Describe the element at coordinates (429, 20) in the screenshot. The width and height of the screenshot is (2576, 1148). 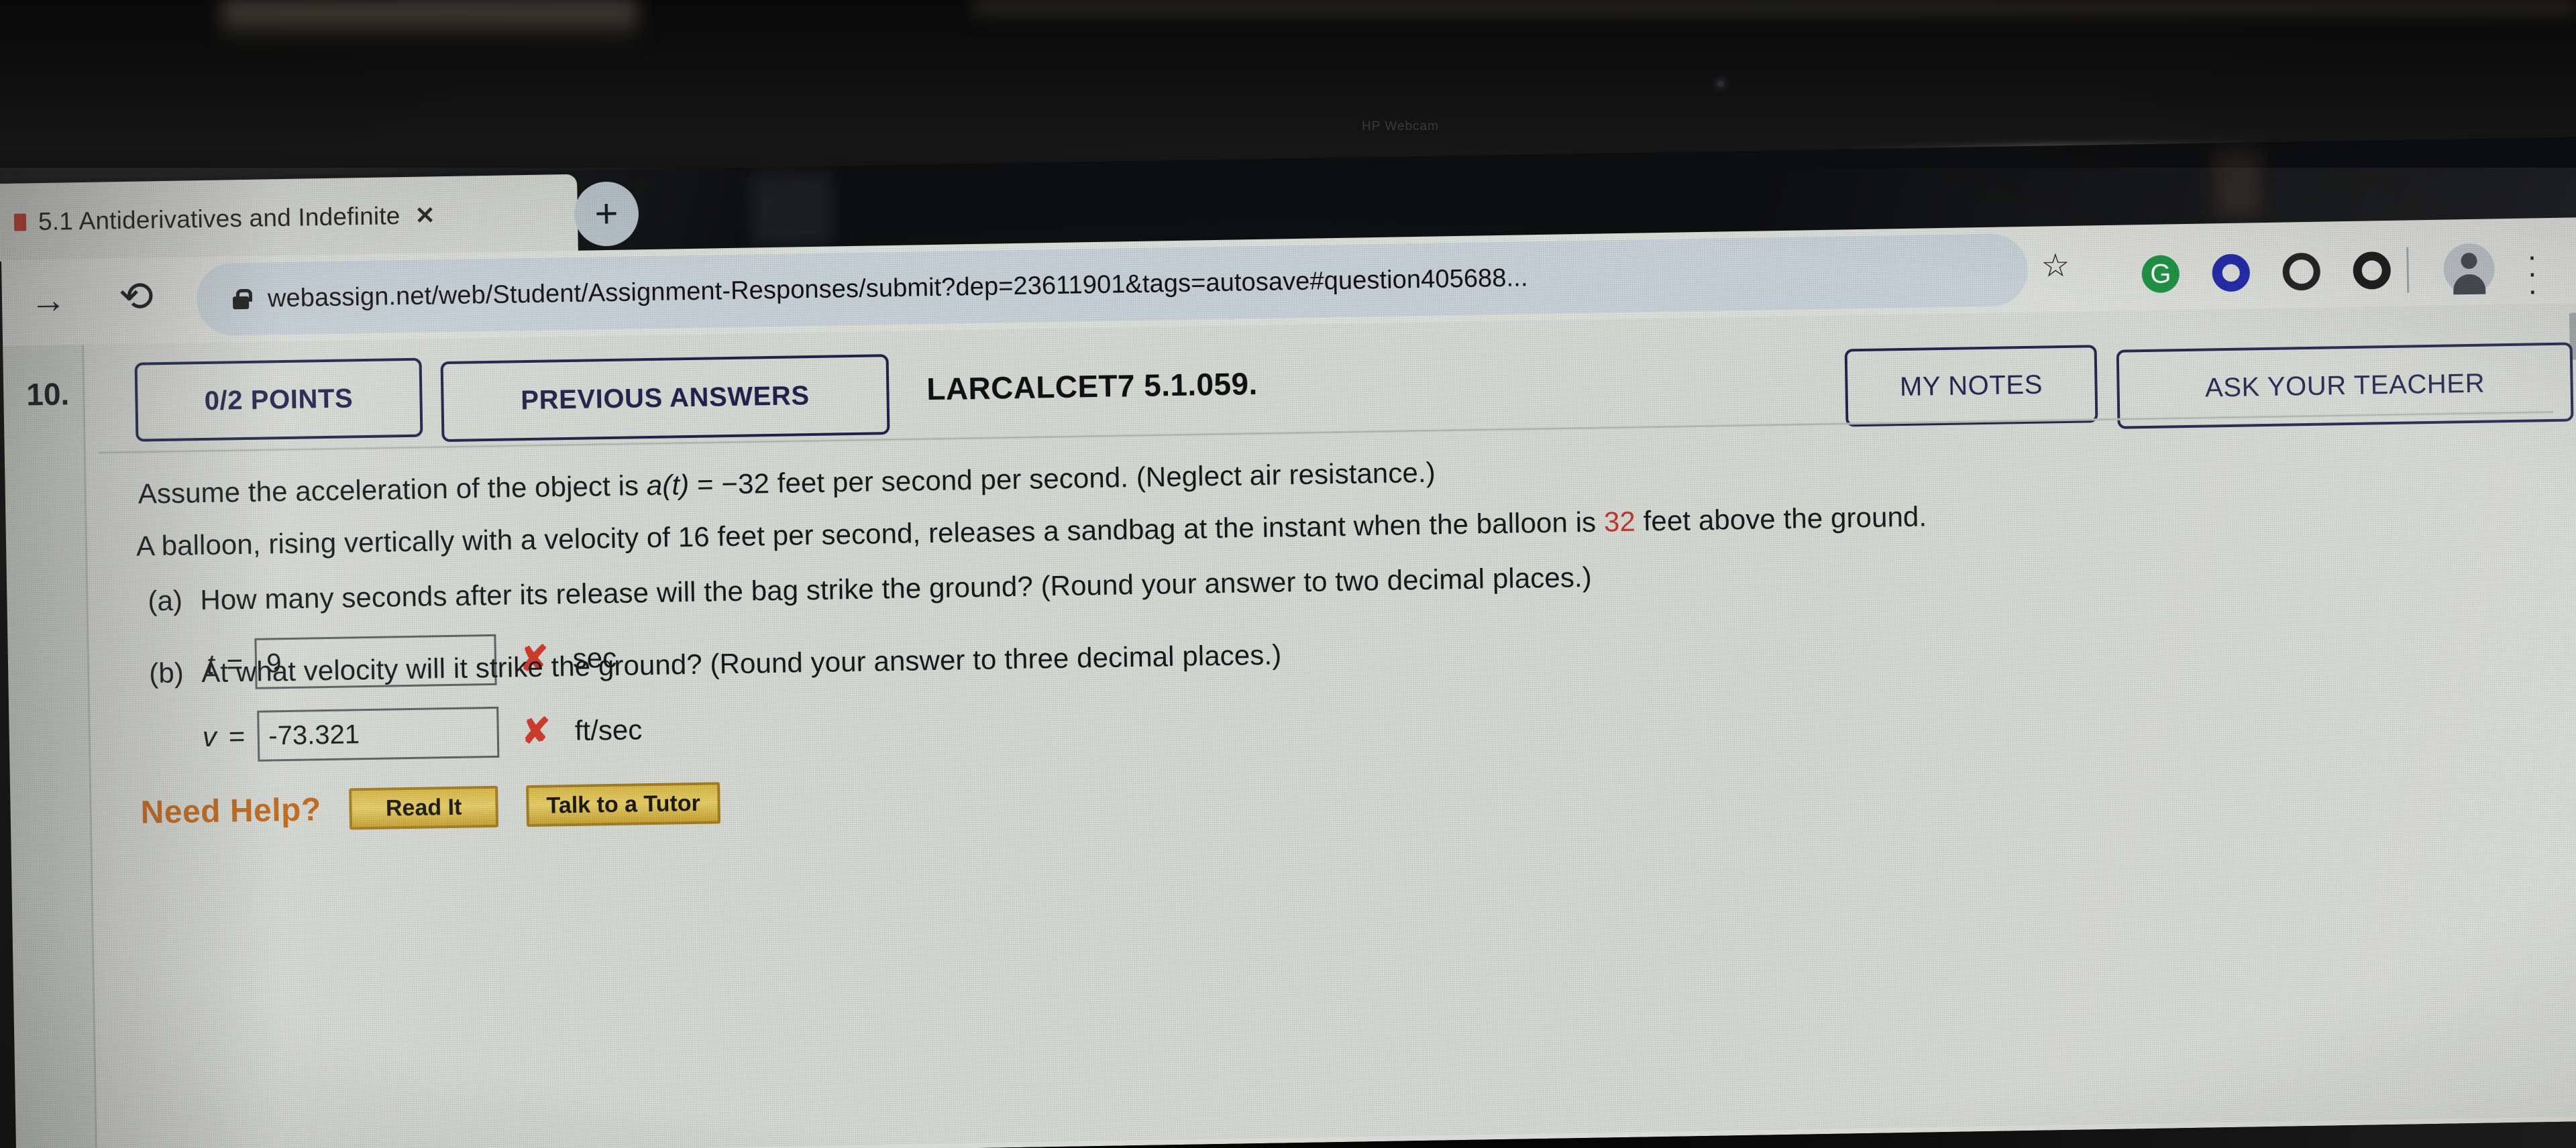
I see `ceiling-light-glow` at that location.